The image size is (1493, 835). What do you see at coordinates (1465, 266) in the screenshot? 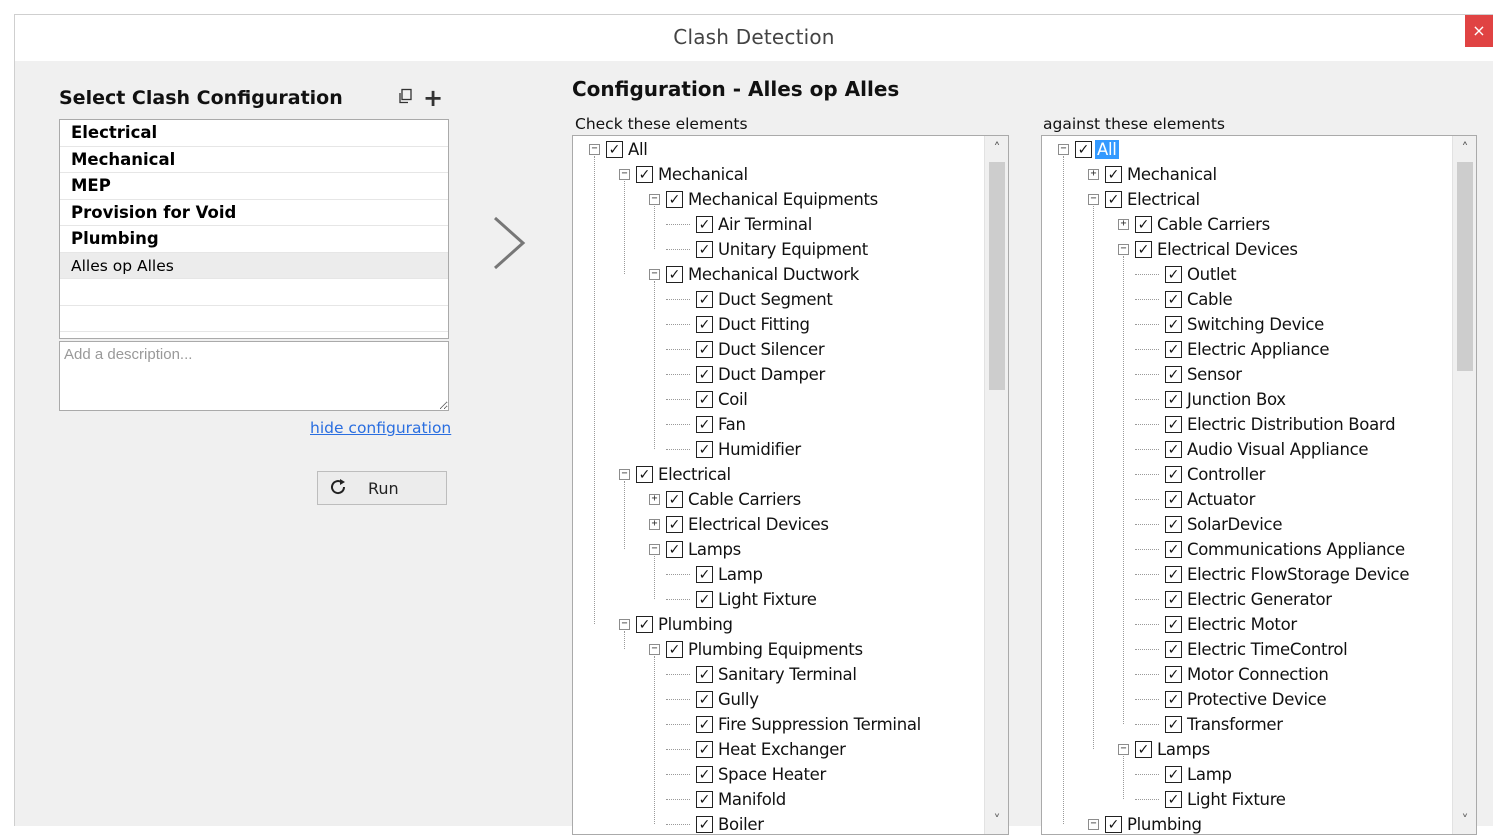
I see `scroll-thumb` at bounding box center [1465, 266].